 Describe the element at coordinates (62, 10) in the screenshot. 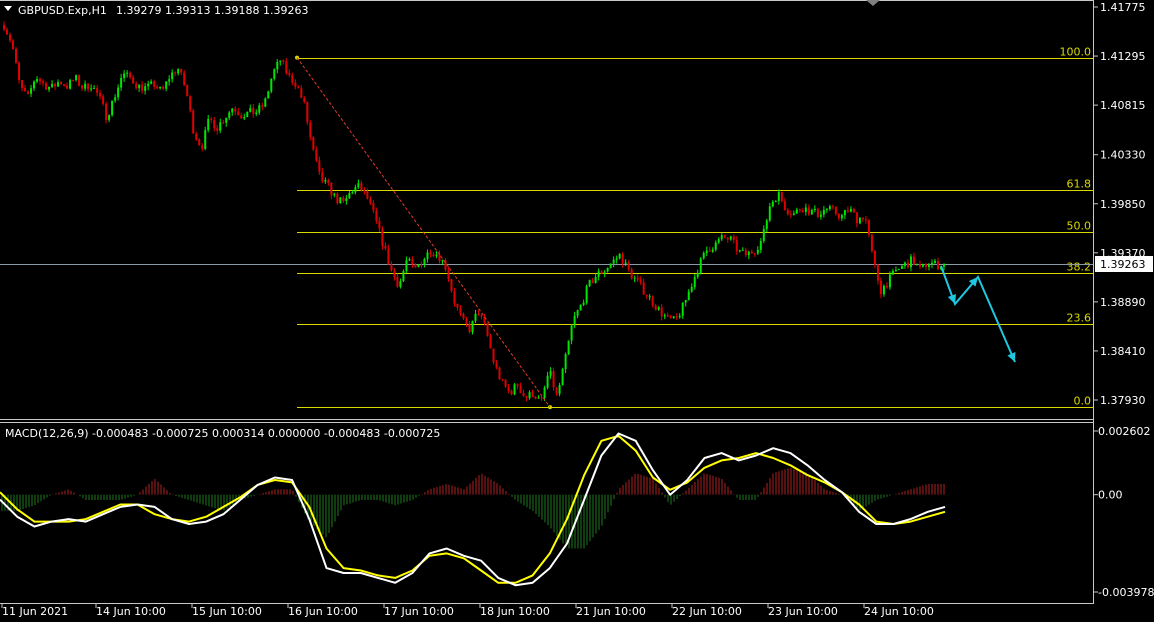

I see `symbol-label: GBPUSD.Exp,H1` at that location.